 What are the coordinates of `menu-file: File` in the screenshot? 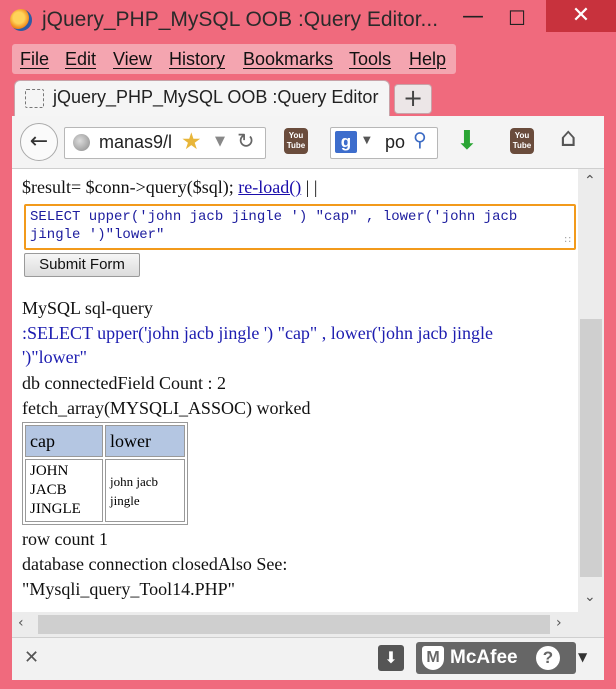 It's located at (34, 59).